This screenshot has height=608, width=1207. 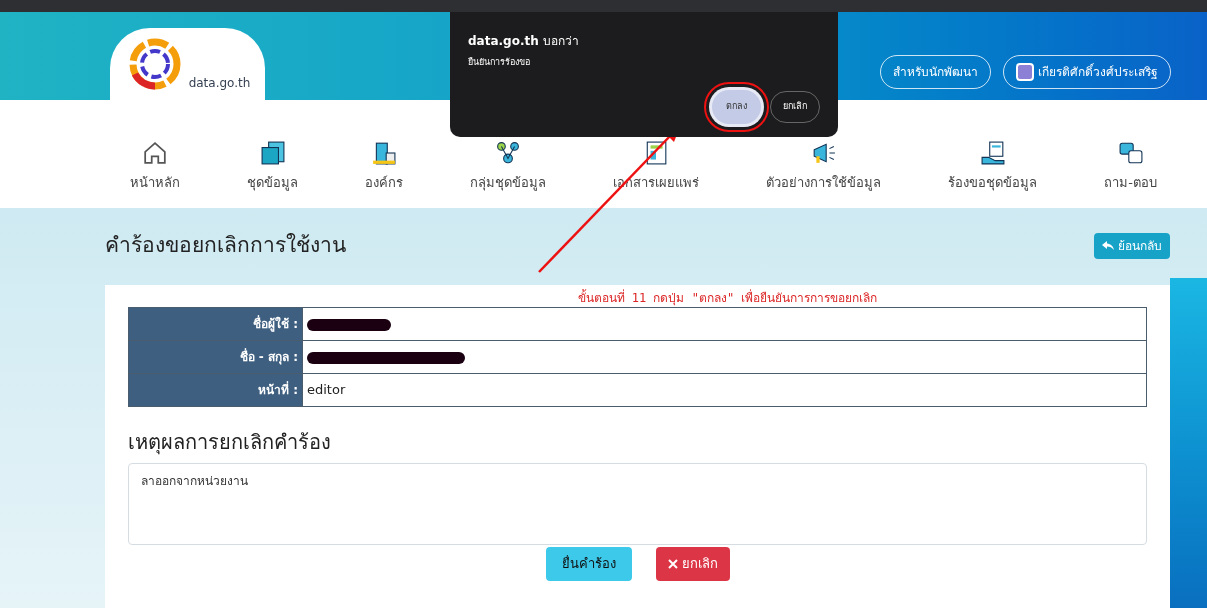 I want to click on nav-item: ชุดข้อมูล, so click(x=273, y=166).